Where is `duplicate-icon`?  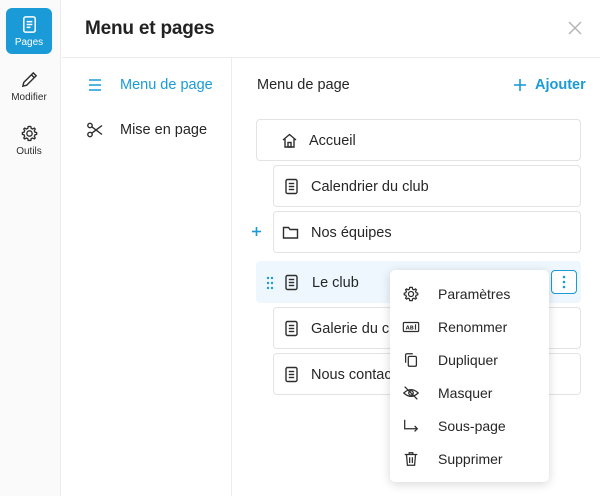 duplicate-icon is located at coordinates (411, 360).